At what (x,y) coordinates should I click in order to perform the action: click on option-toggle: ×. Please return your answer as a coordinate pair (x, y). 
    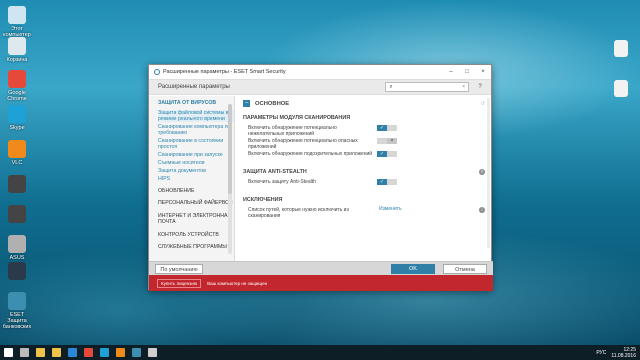
    Looking at the image, I should click on (387, 141).